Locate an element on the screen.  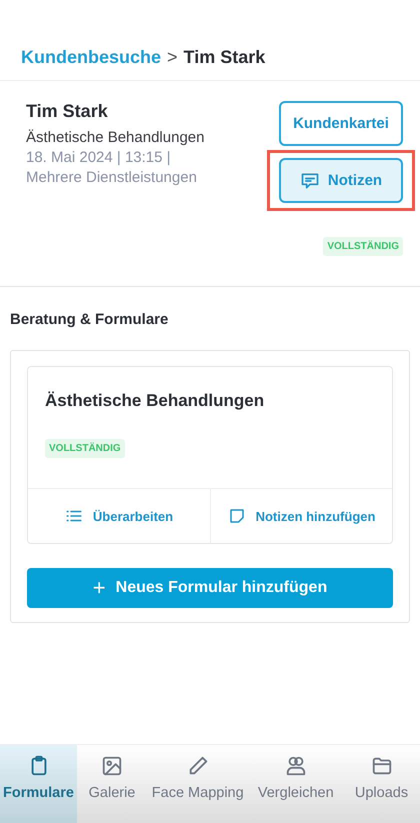
form-title: Ästhetische Behandlungen is located at coordinates (154, 401).